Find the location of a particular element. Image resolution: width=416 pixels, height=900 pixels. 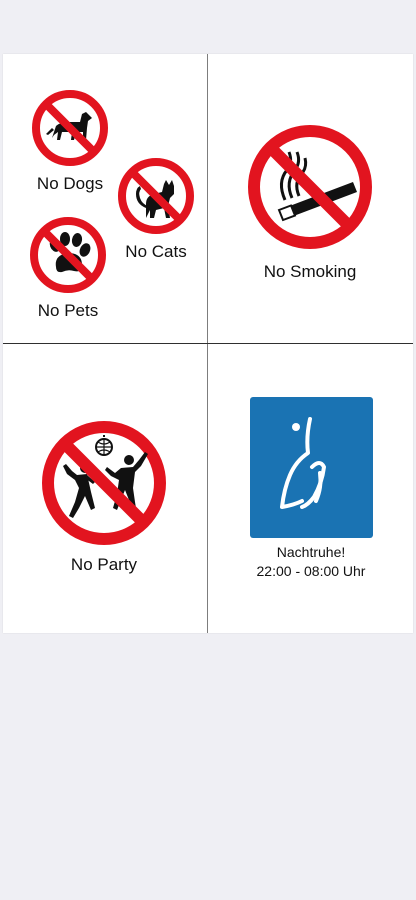

quiet-hours-time: 22:00 - 08:00 Uhr is located at coordinates (311, 571).